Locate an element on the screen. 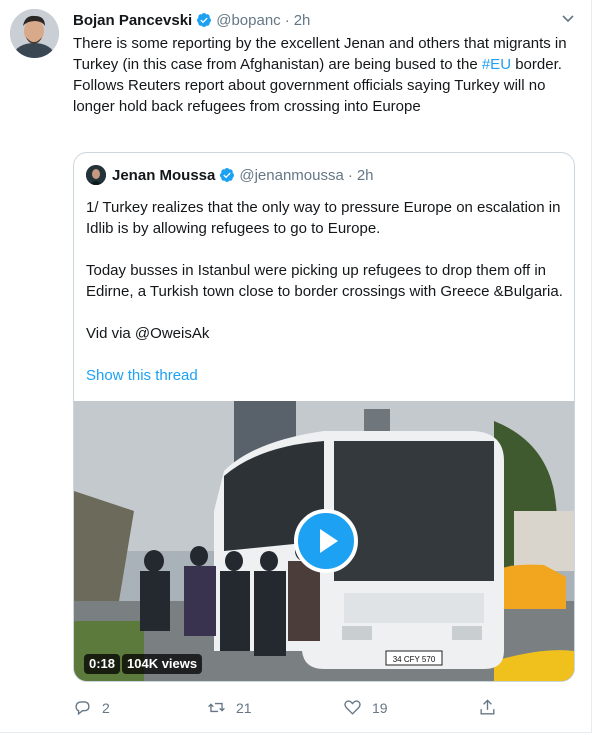 The width and height of the screenshot is (604, 735). quoted-tweet-header: Jenan Moussa @jenanmoussa · 2h is located at coordinates (230, 175).